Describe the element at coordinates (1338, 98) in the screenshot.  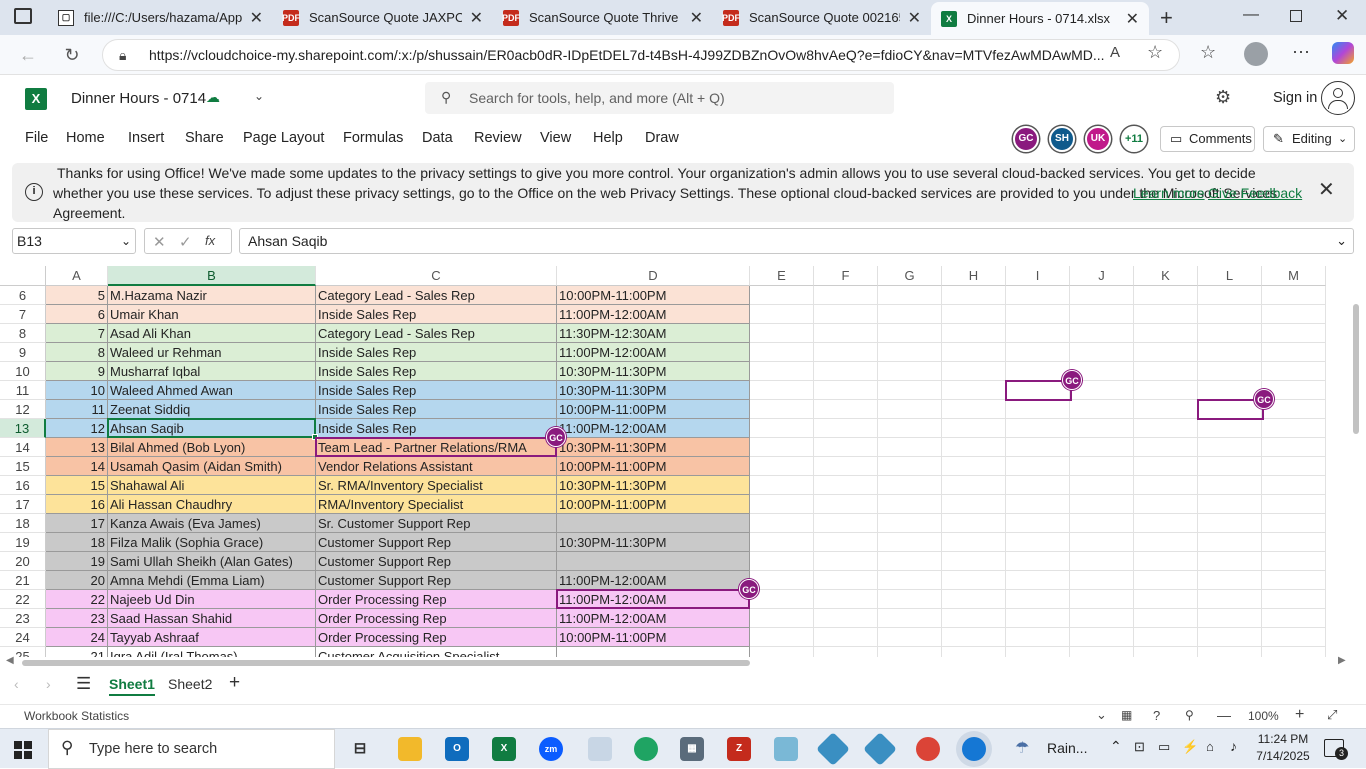
I see `account-avatar-icon` at that location.